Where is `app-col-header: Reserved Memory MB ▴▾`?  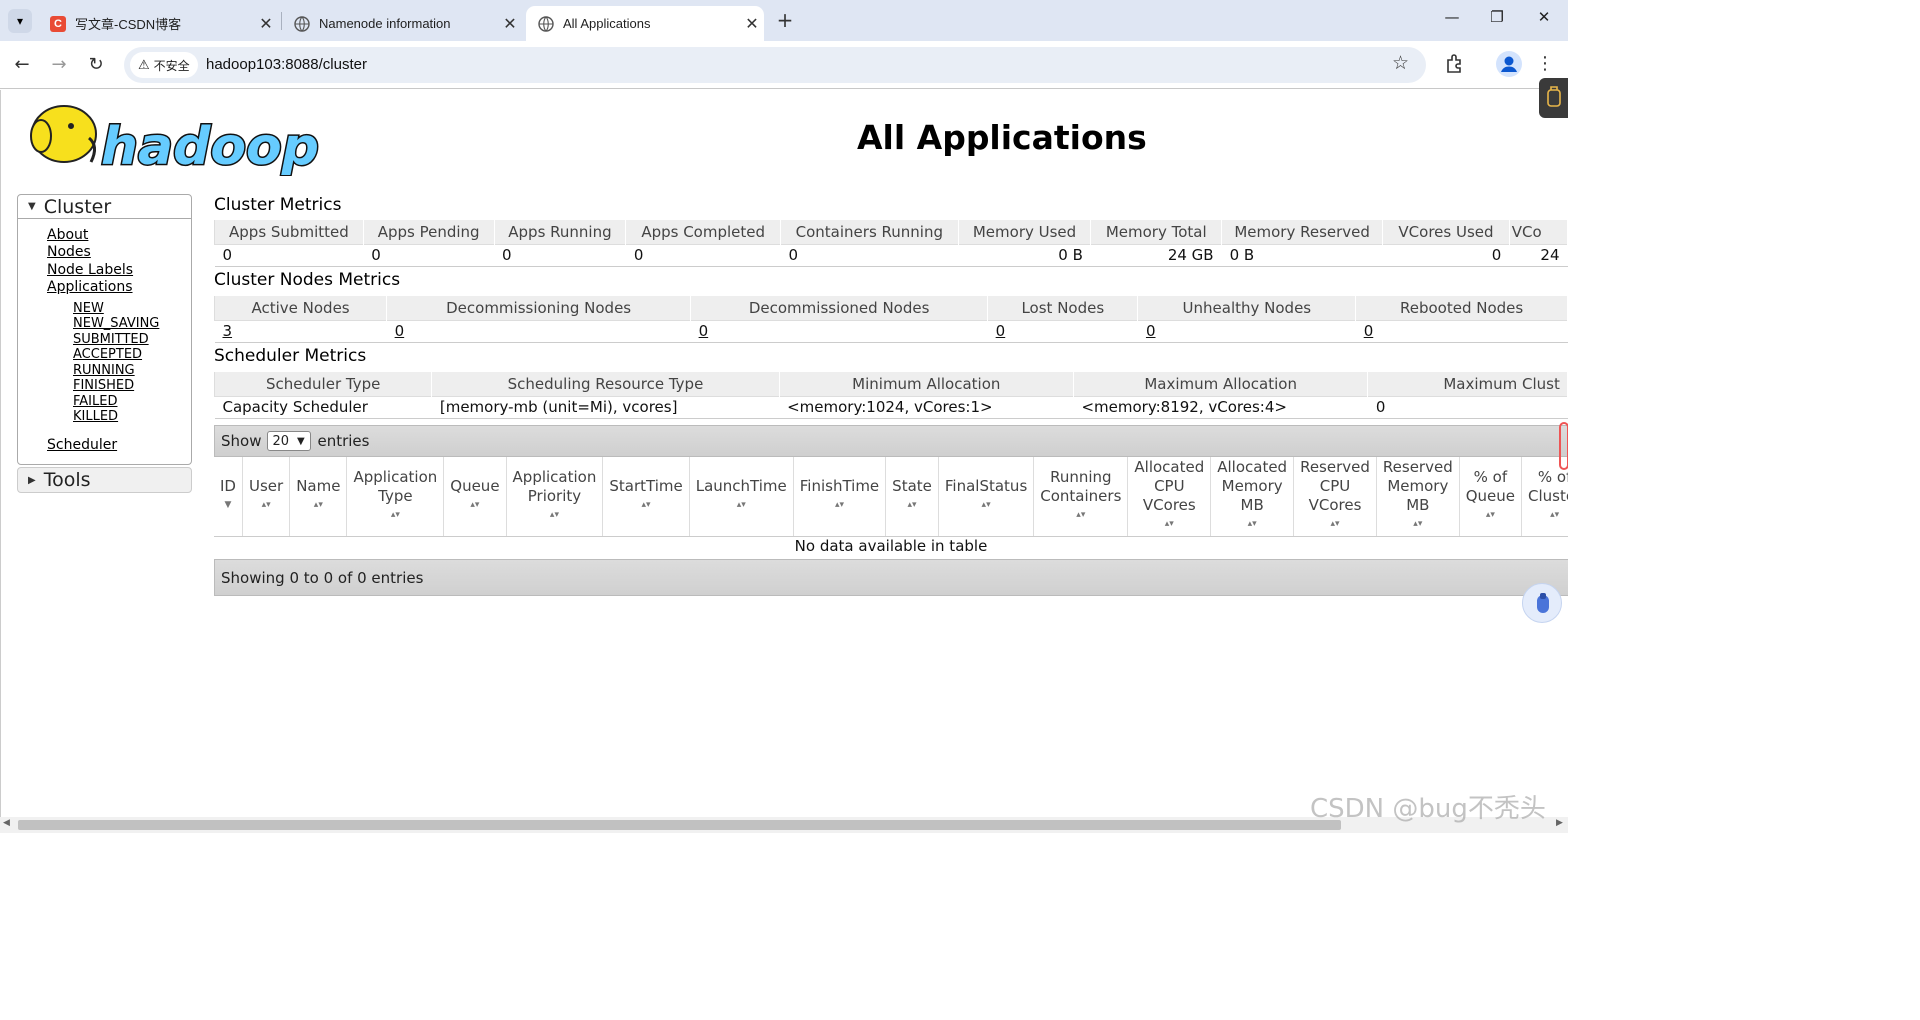 app-col-header: Reserved Memory MB ▴▾ is located at coordinates (1418, 497).